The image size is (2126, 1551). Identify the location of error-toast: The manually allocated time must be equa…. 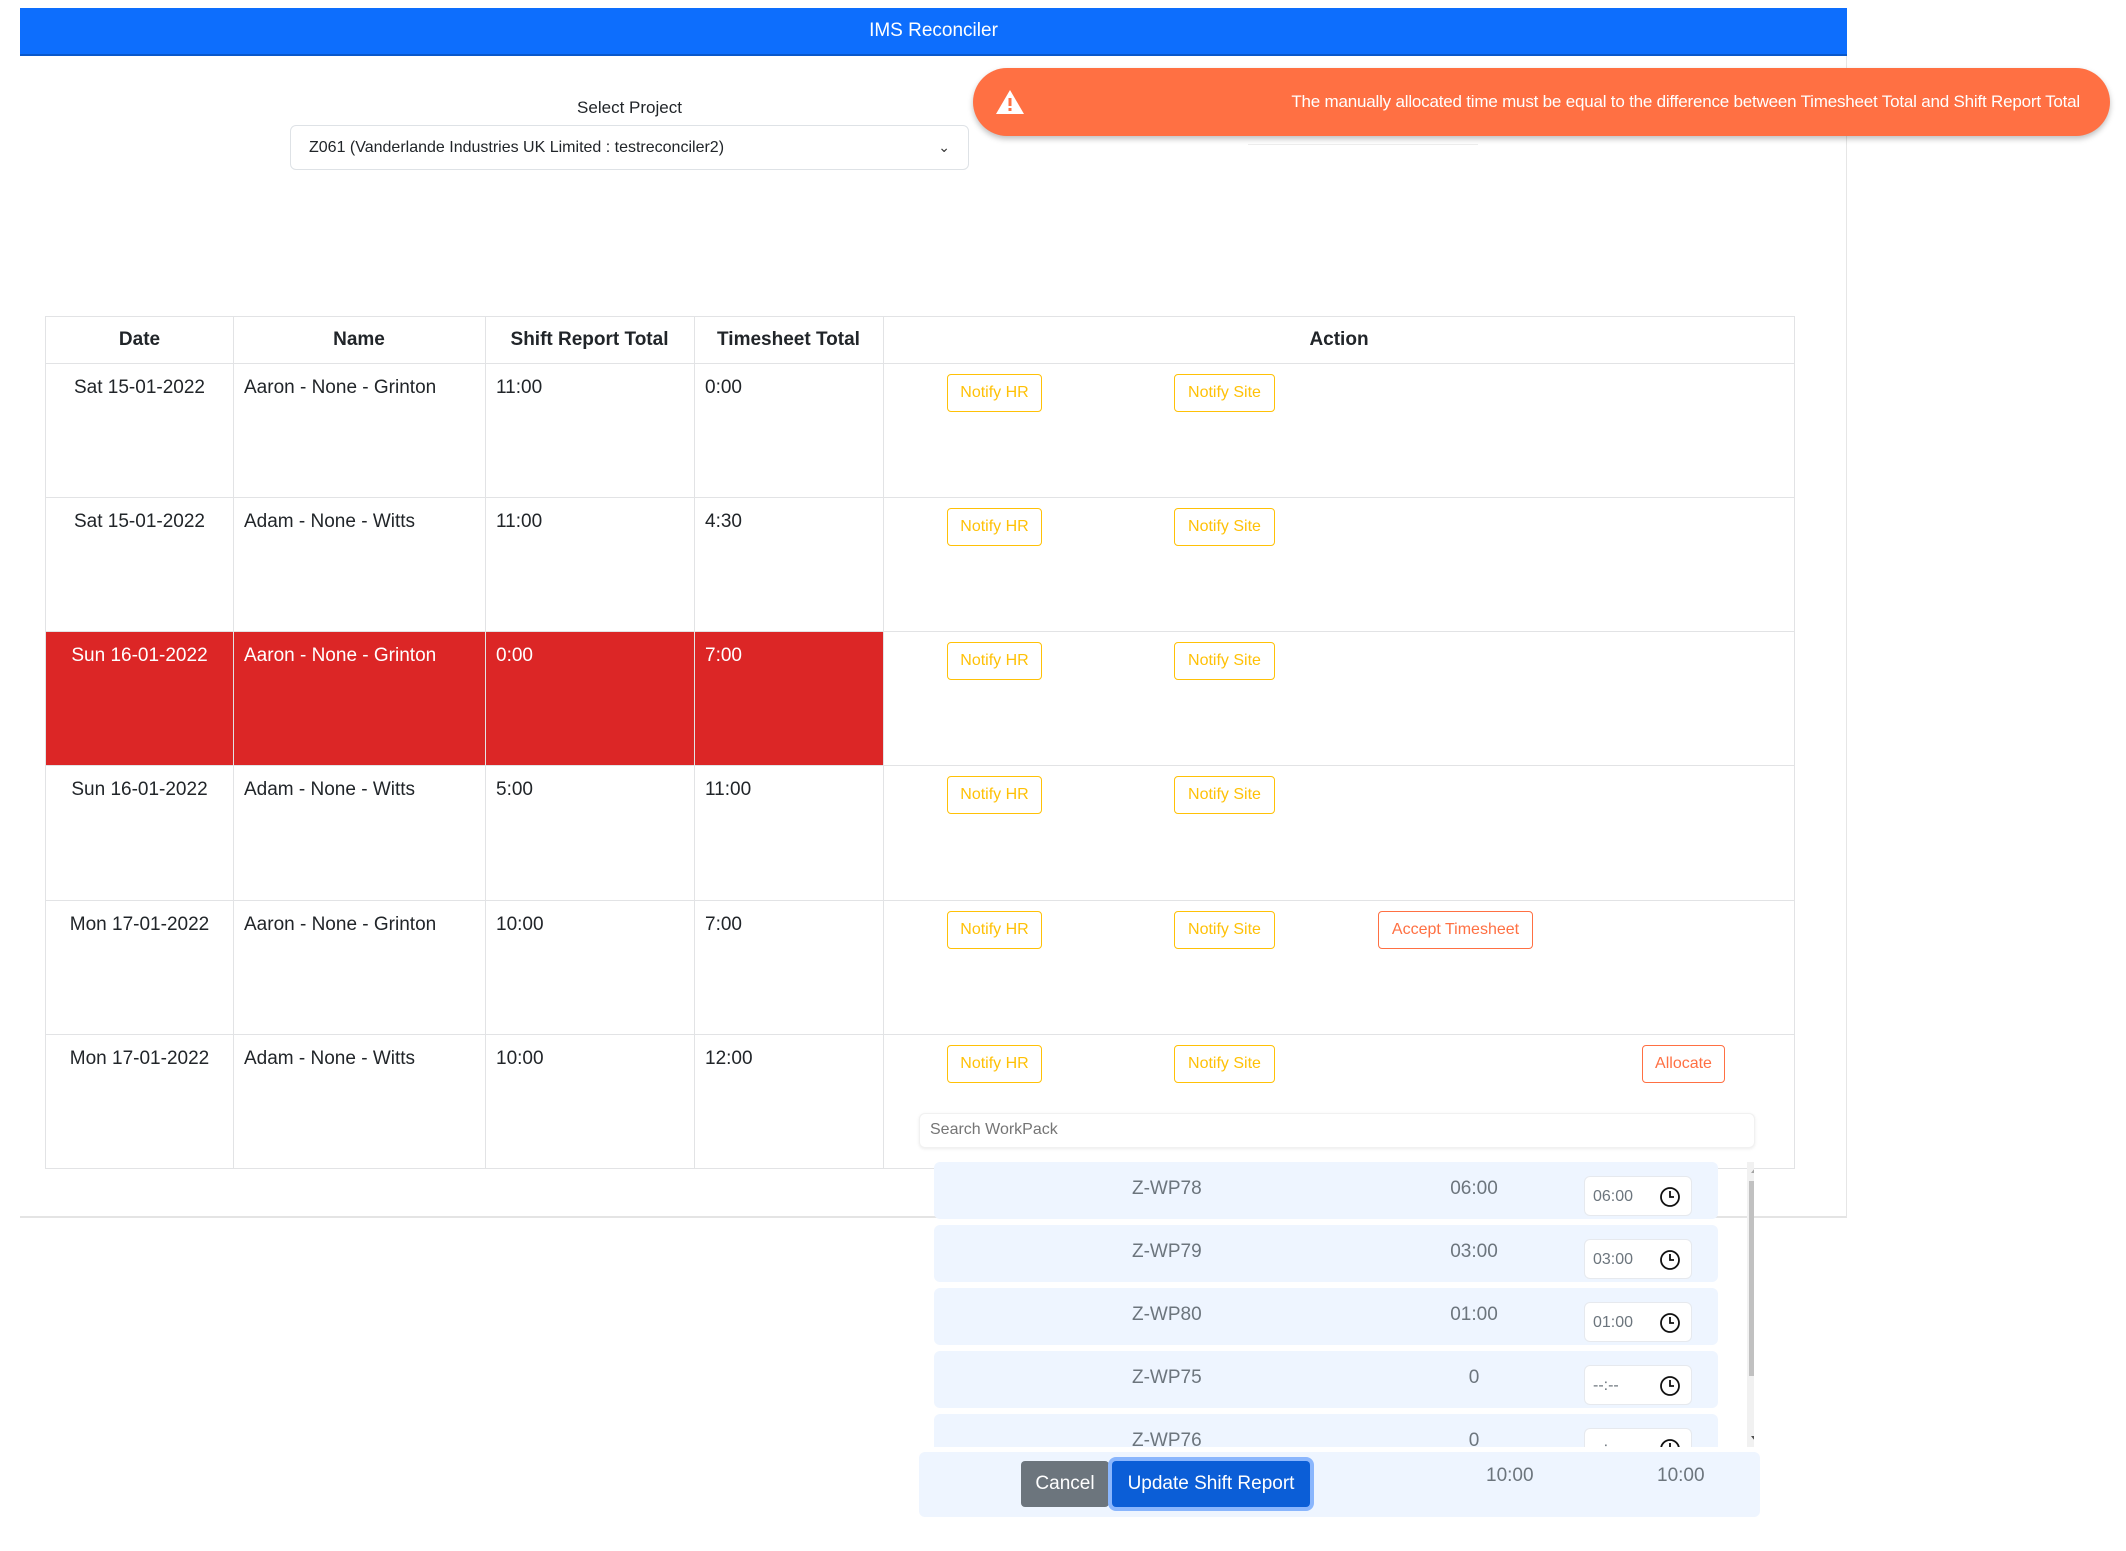
(1541, 102).